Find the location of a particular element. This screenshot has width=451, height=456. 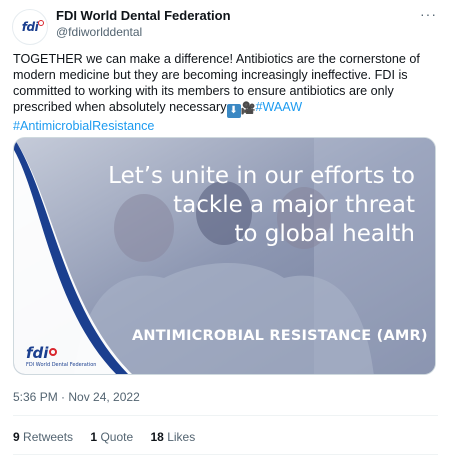

retweets-stat: 9 Retweets is located at coordinates (43, 437).